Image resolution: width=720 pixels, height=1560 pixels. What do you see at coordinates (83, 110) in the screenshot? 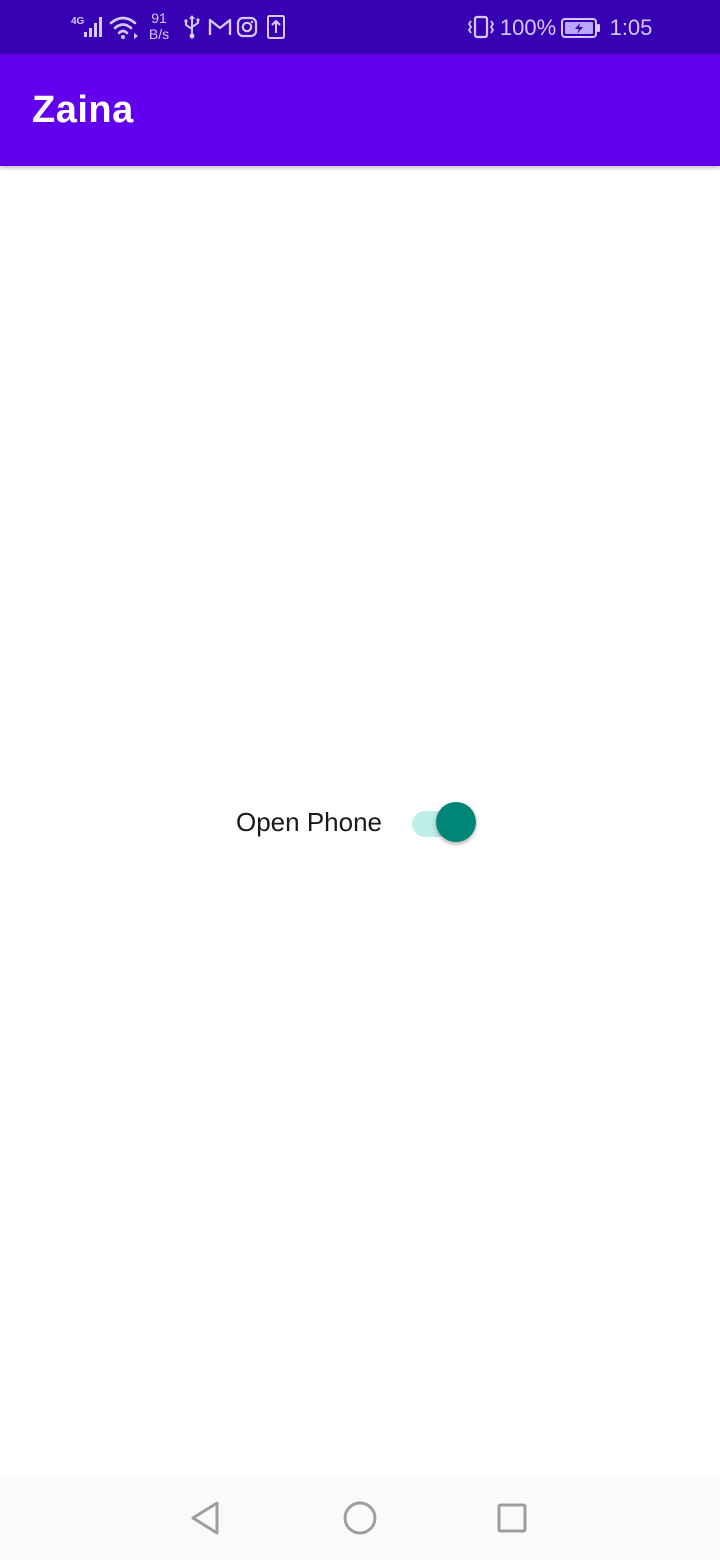
I see `app-title: Zaina` at bounding box center [83, 110].